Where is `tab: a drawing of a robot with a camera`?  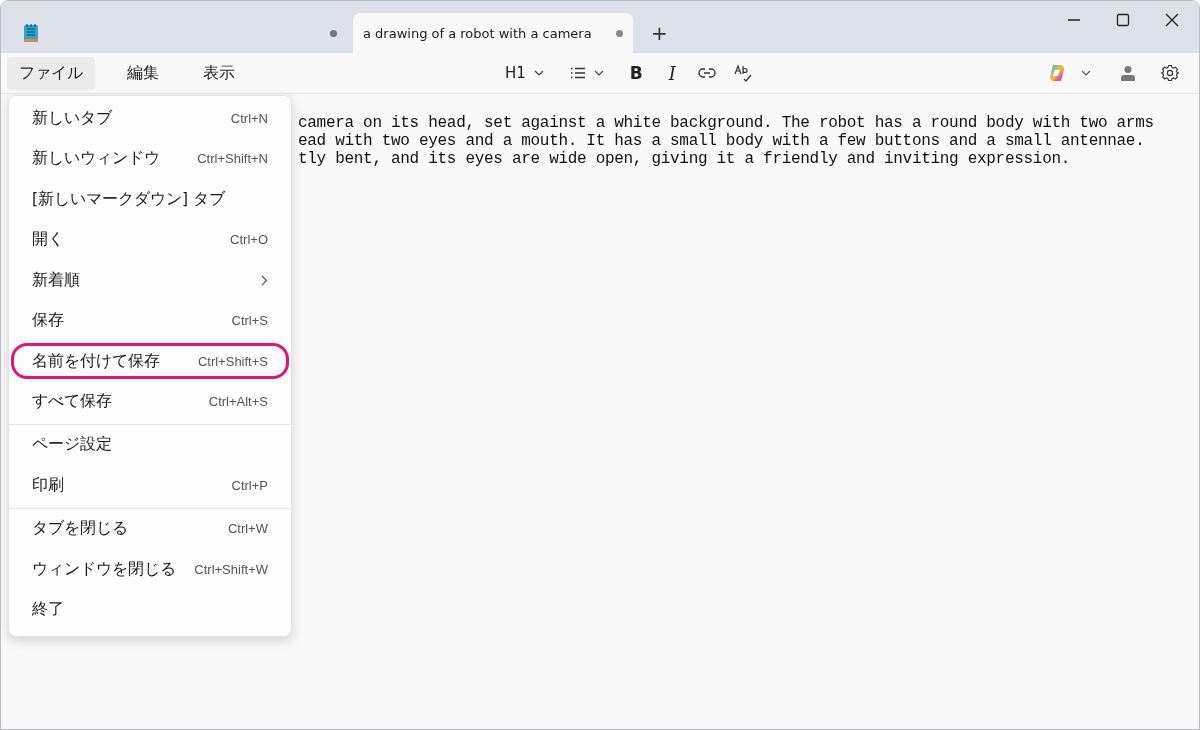
tab: a drawing of a robot with a camera is located at coordinates (493, 33).